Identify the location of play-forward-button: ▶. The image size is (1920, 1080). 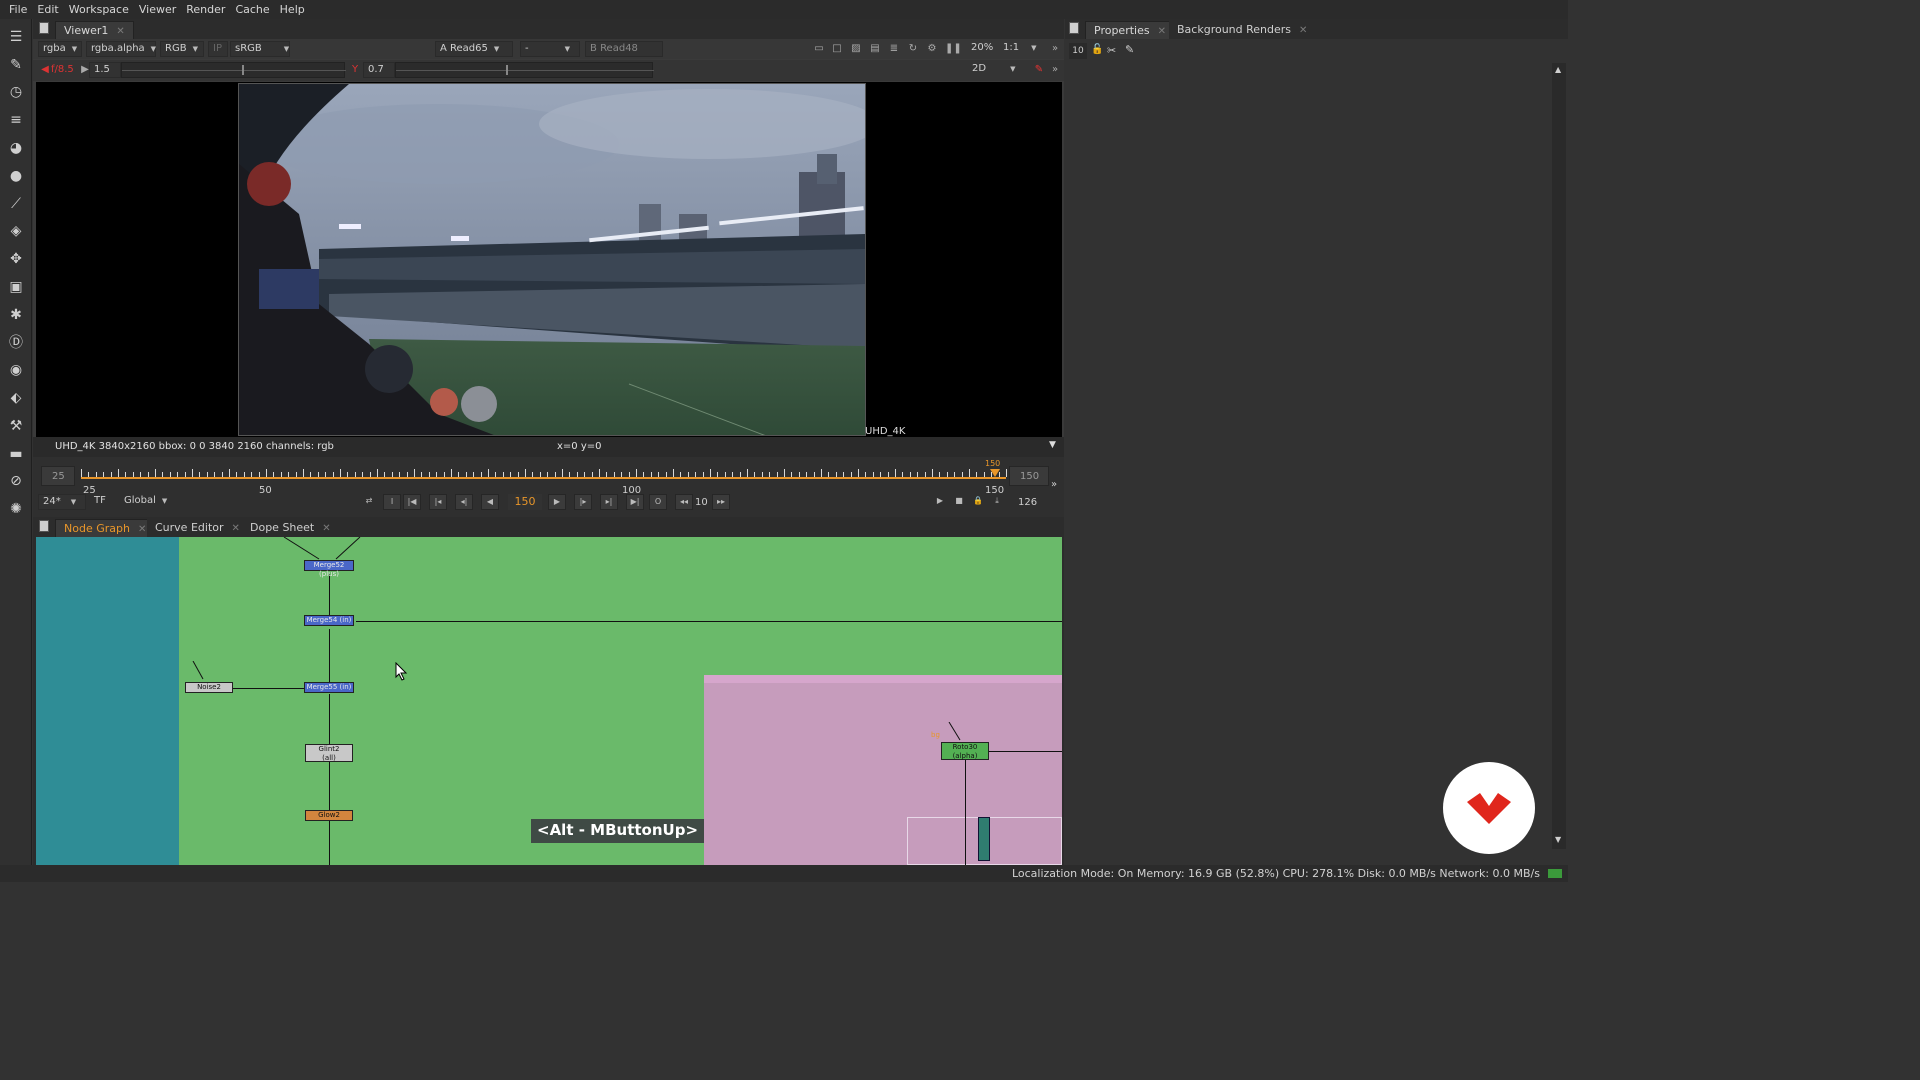
(557, 502).